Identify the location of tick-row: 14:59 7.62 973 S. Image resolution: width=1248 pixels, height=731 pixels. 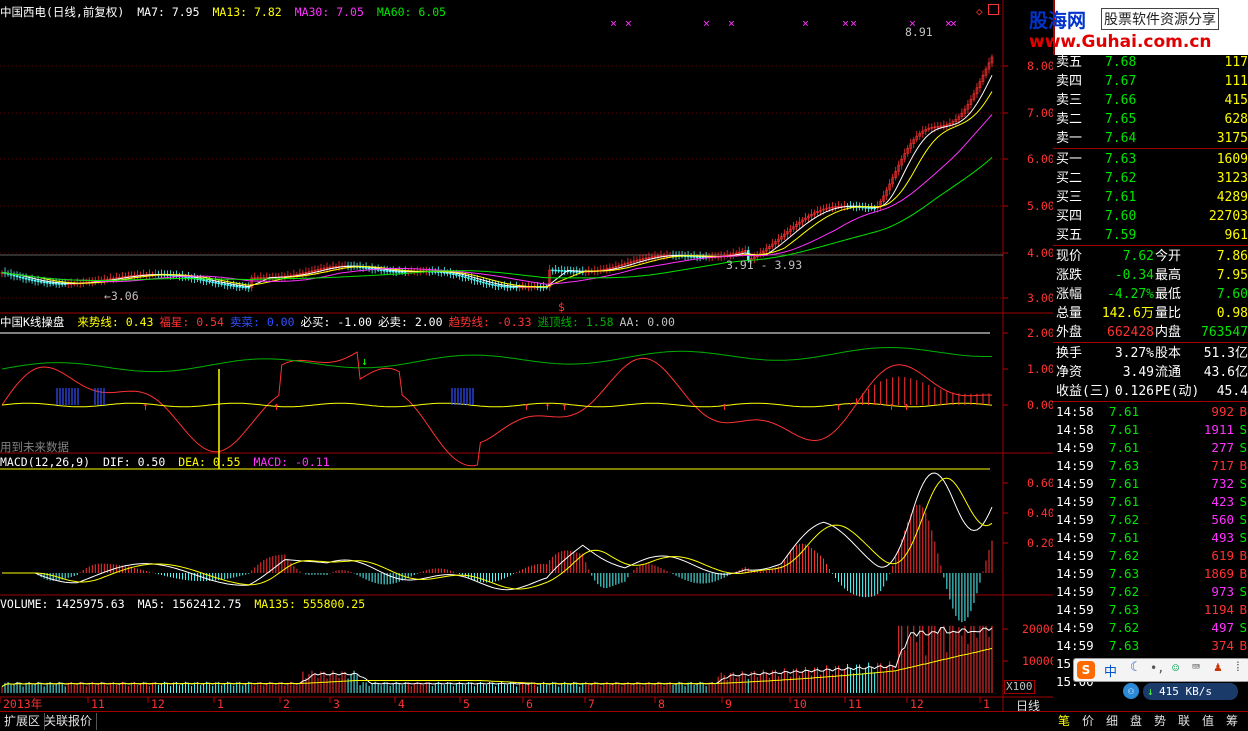
(1150, 592).